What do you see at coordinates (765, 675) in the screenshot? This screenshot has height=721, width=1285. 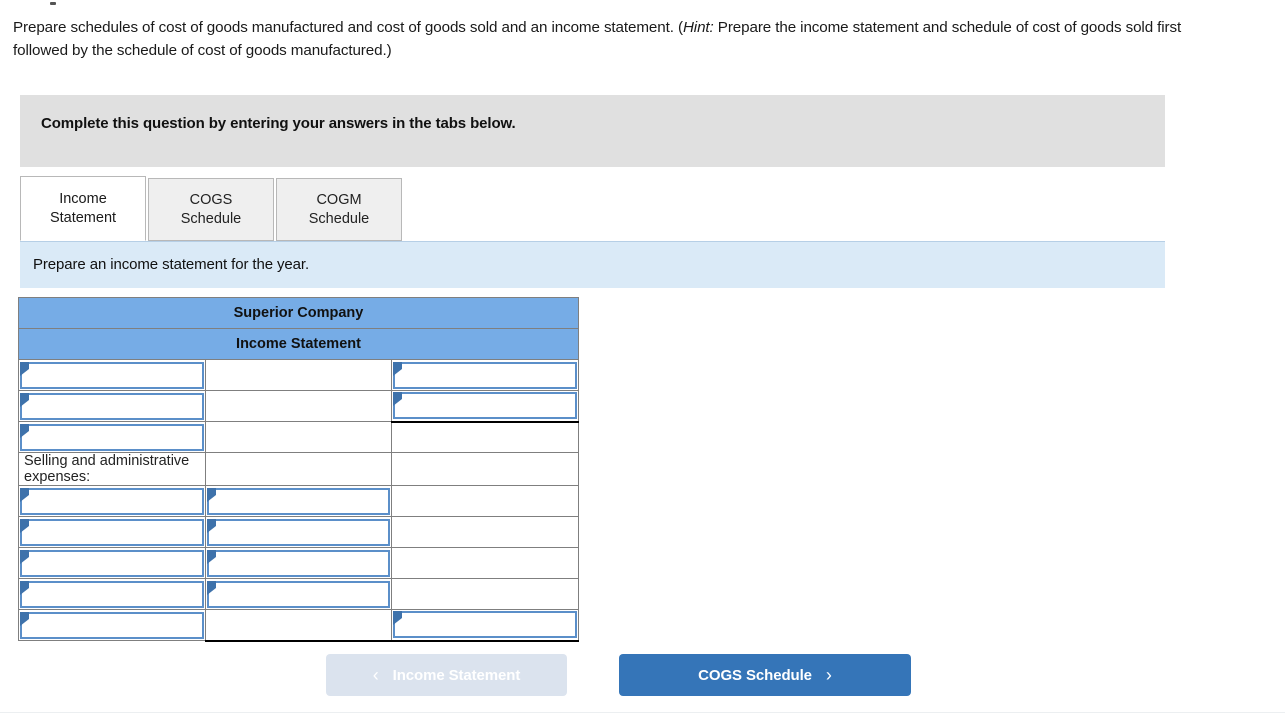 I see `next-cogs-schedule-button: COGS Schedule ›` at bounding box center [765, 675].